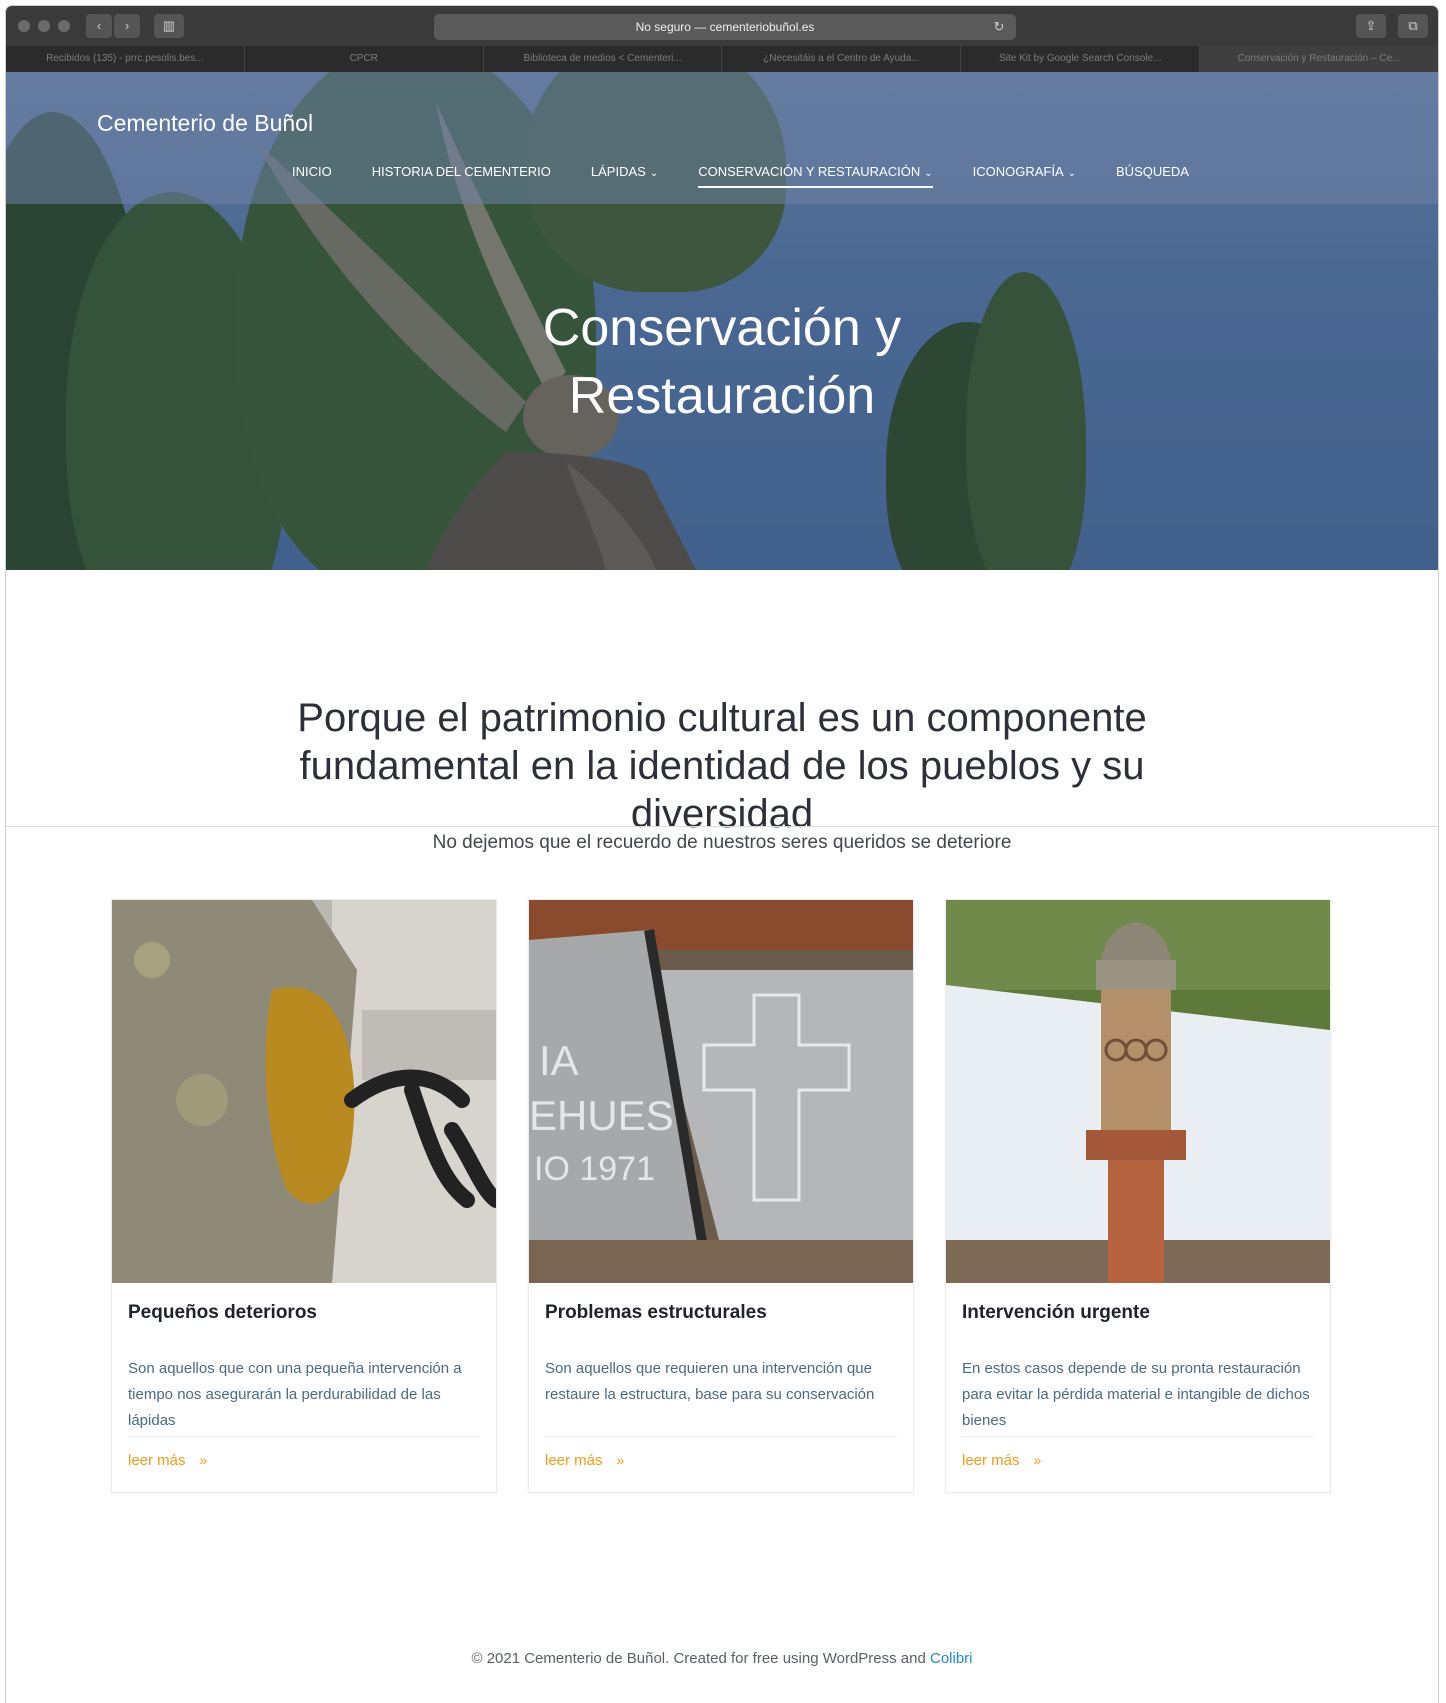 This screenshot has width=1446, height=1703. Describe the element at coordinates (951, 1658) in the screenshot. I see `footer-colibri-link: Colibri` at that location.